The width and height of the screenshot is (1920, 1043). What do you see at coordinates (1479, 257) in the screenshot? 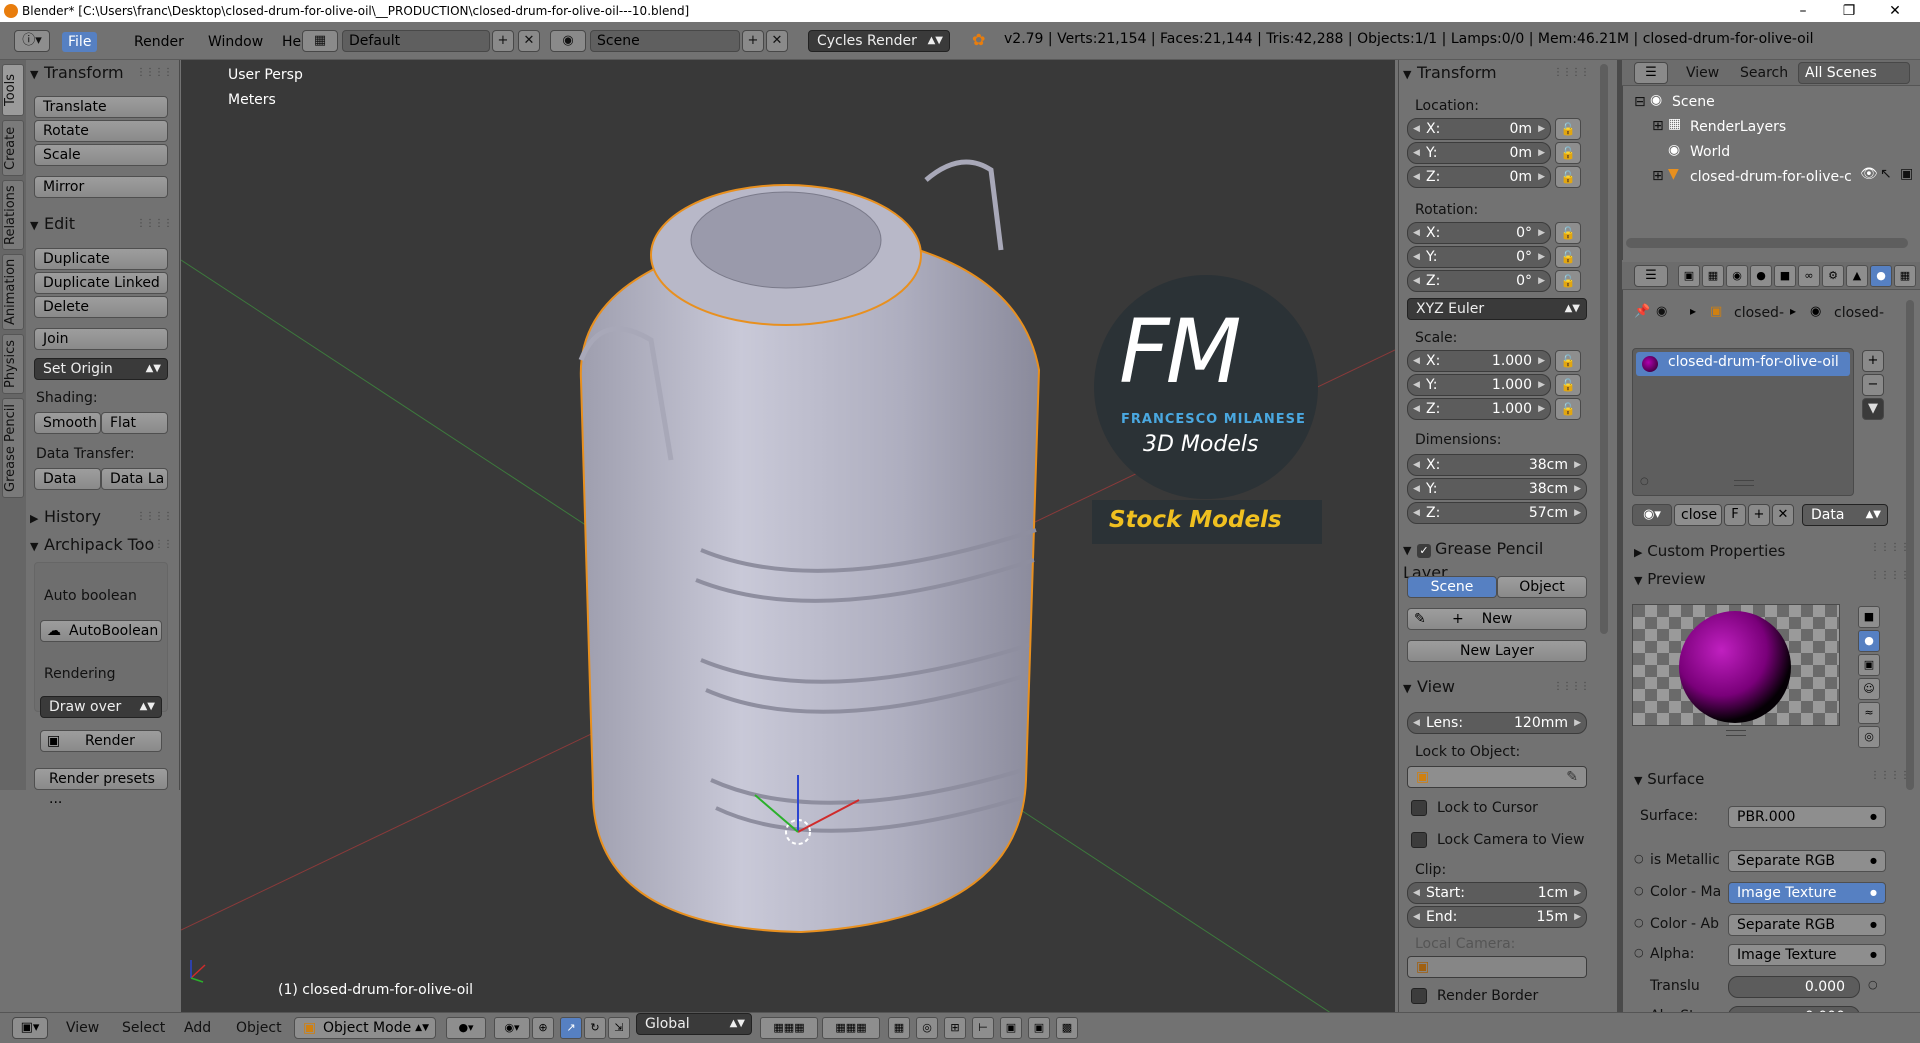
I see `rotation-y-field: ◀ Y: 0° ▶` at bounding box center [1479, 257].